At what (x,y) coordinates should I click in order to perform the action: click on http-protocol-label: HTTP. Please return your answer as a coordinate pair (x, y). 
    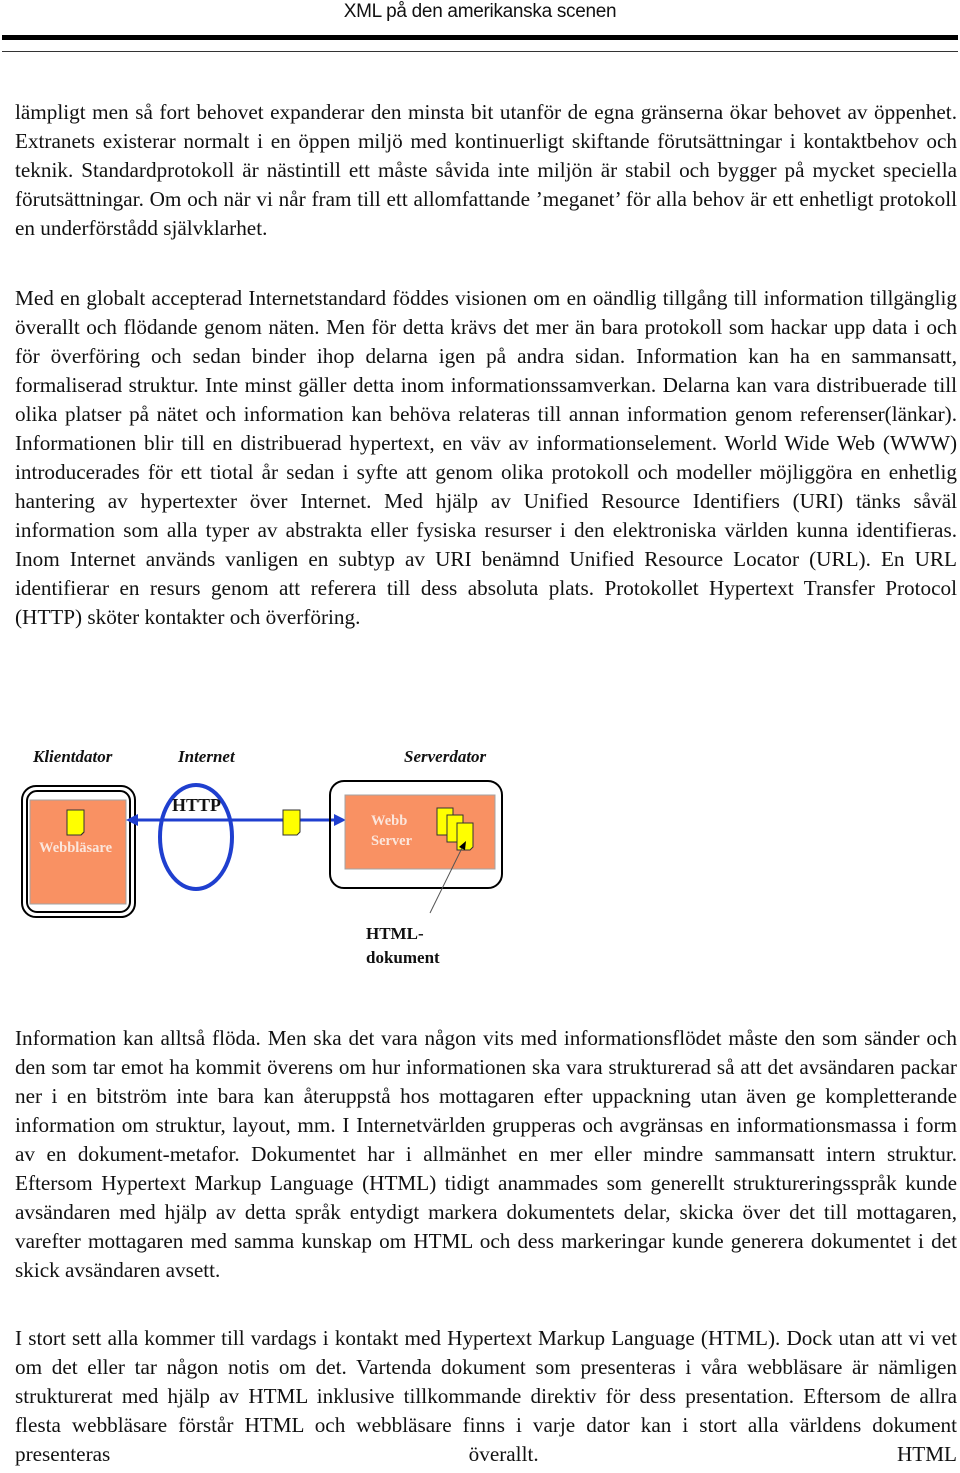
    Looking at the image, I should click on (197, 805).